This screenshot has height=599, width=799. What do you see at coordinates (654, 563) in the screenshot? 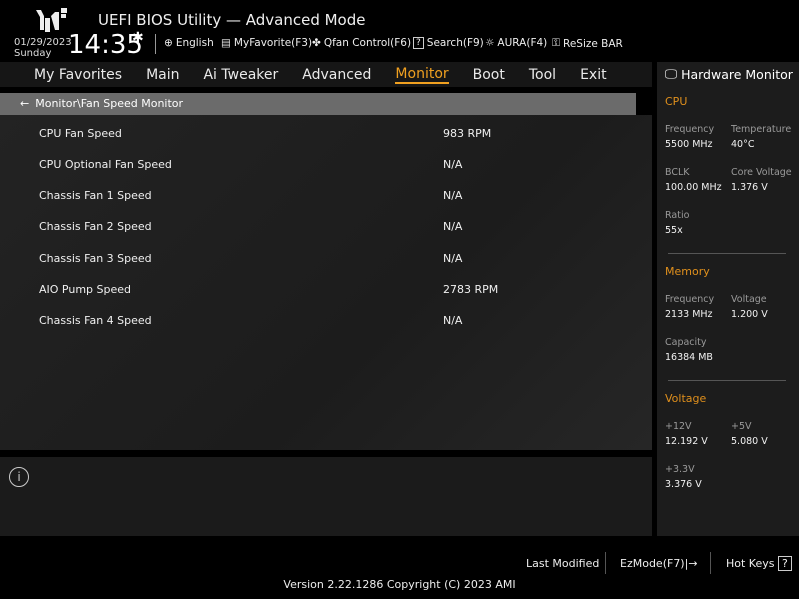
I see `label: EzMode(F7)|` at bounding box center [654, 563].